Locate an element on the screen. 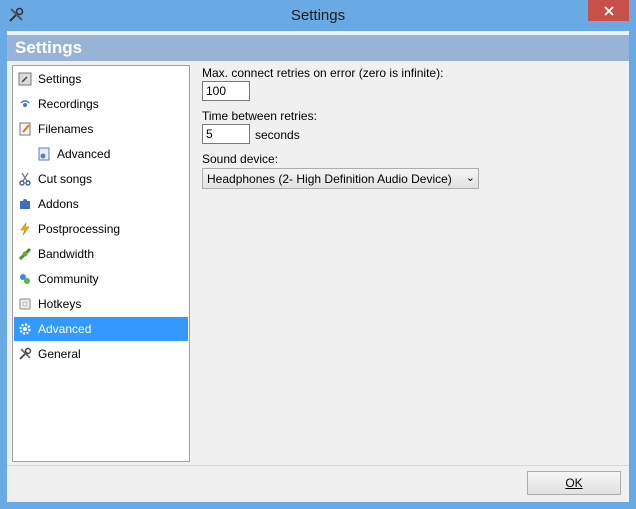 This screenshot has width=636, height=509. puzzle-icon is located at coordinates (25, 204).